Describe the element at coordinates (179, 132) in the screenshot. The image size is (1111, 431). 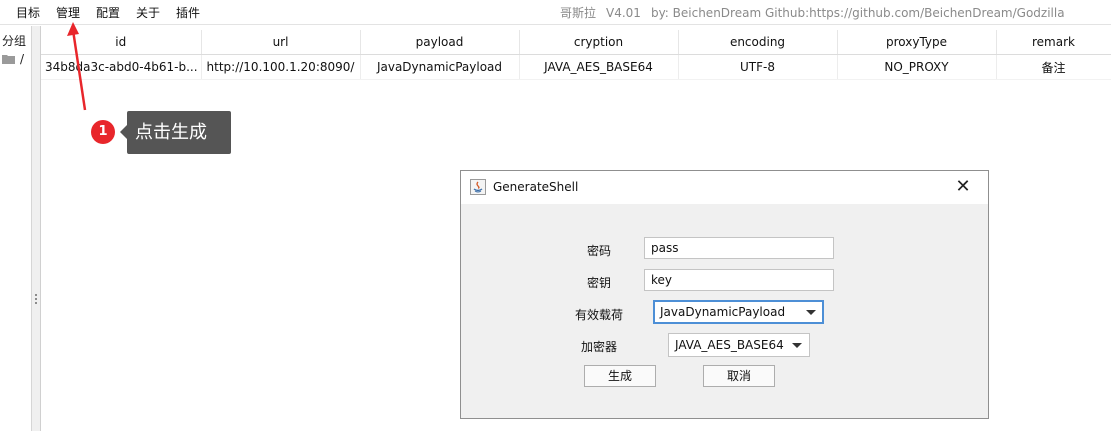
I see `callout-tooltip: 点击生成` at that location.